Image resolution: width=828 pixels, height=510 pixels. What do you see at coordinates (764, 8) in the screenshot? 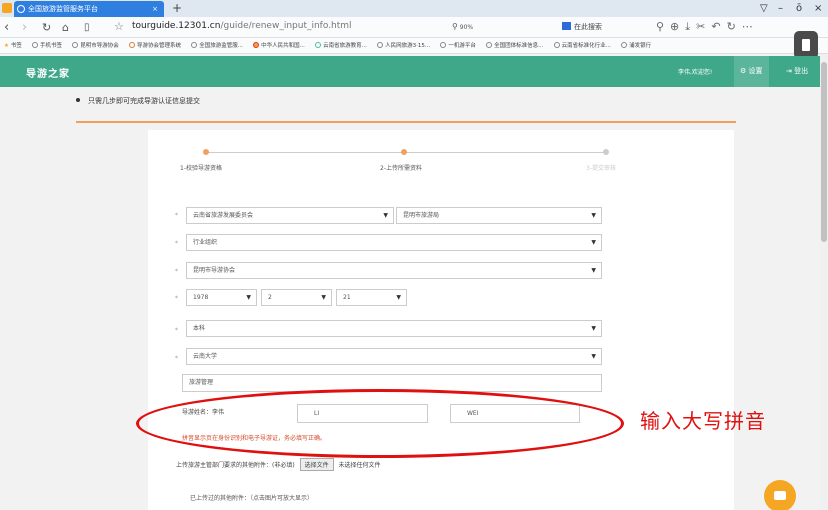
I see `window-menu-icon: ▽` at bounding box center [764, 8].